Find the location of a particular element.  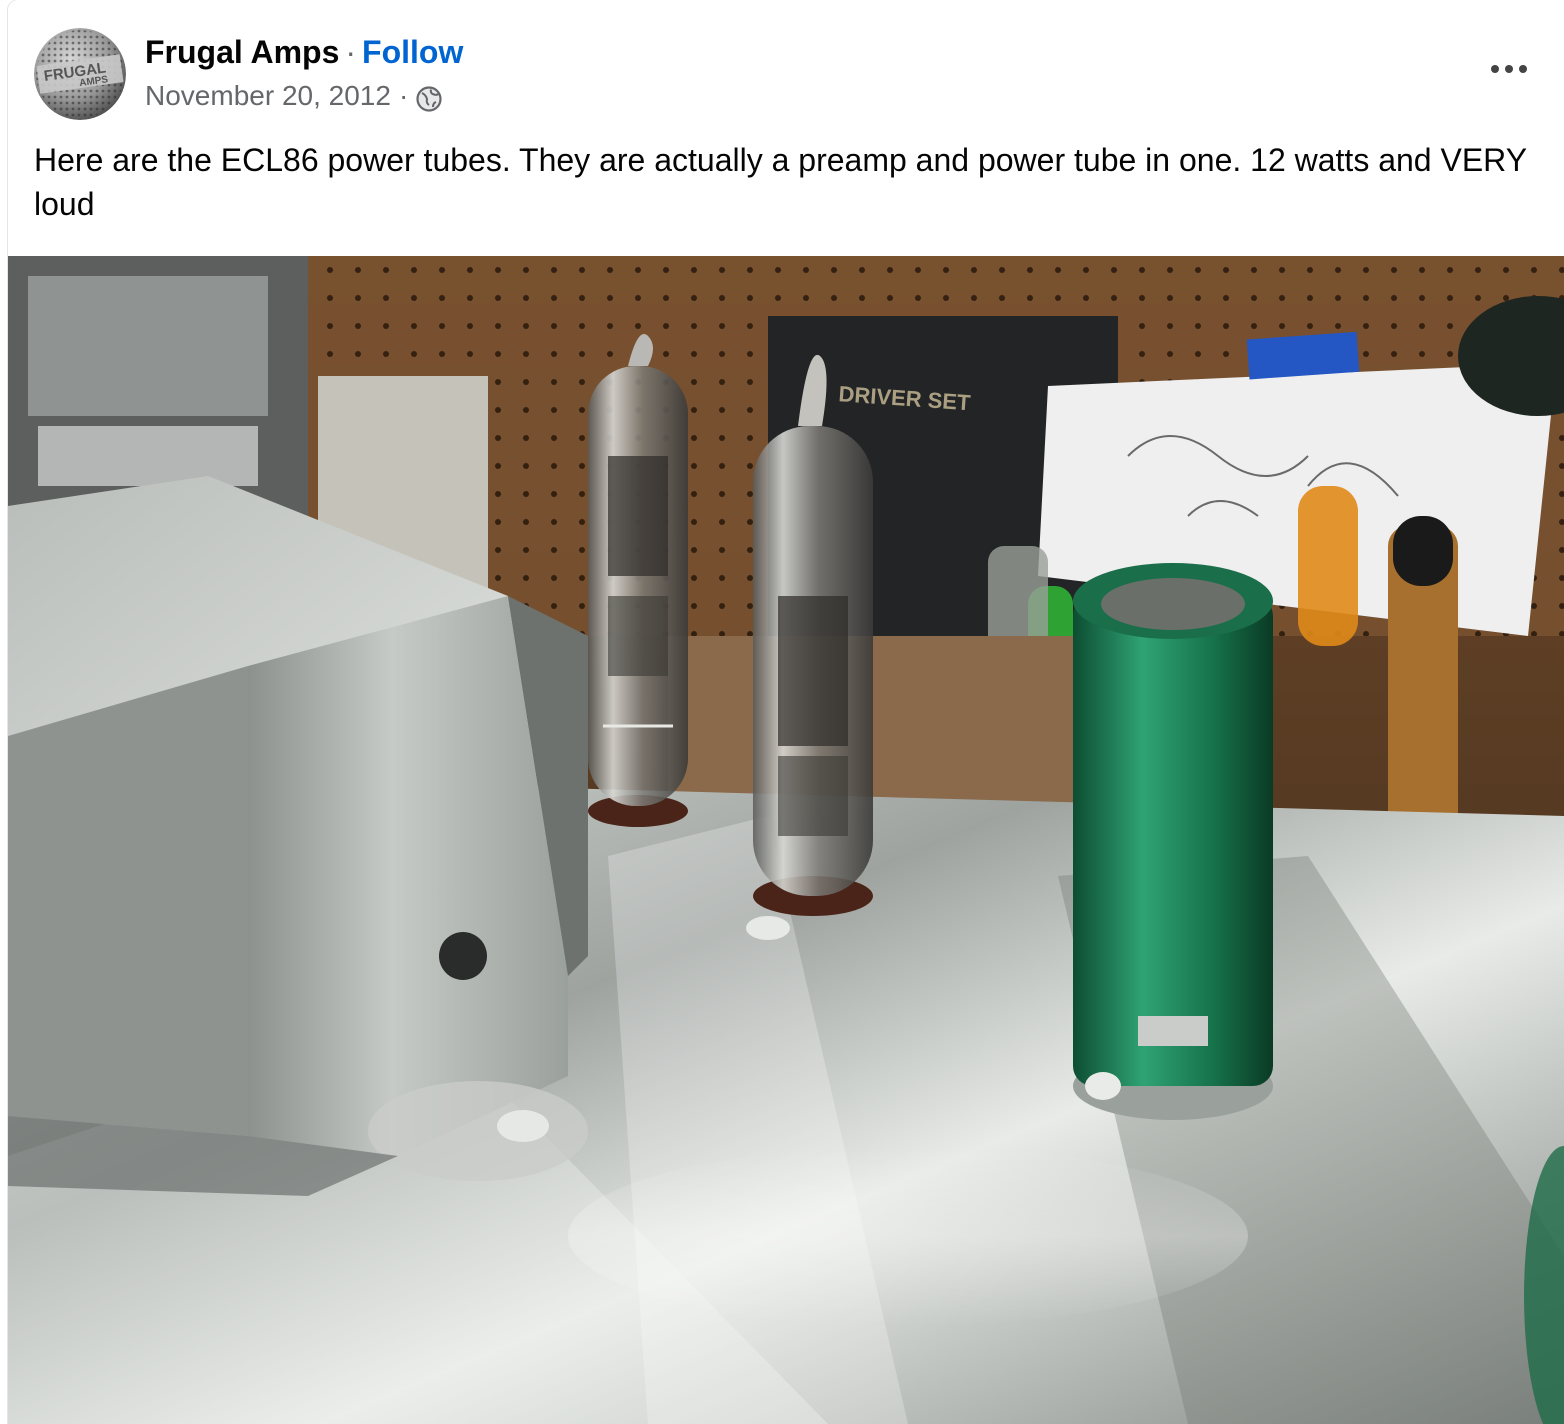

author-line: Frugal Amps · Follow is located at coordinates (304, 52).